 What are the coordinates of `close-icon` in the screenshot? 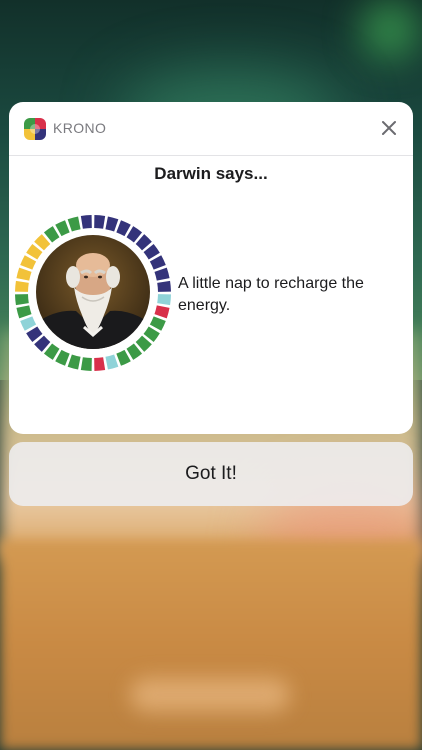 It's located at (389, 128).